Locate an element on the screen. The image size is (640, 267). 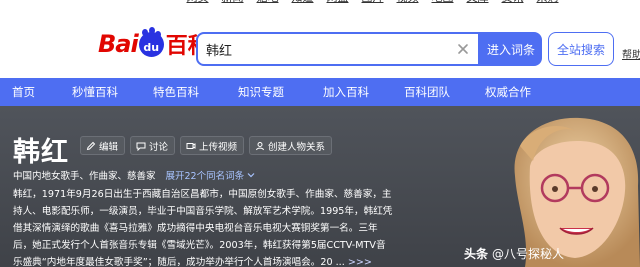
nav-item-topics: 知识专题 is located at coordinates (261, 92).